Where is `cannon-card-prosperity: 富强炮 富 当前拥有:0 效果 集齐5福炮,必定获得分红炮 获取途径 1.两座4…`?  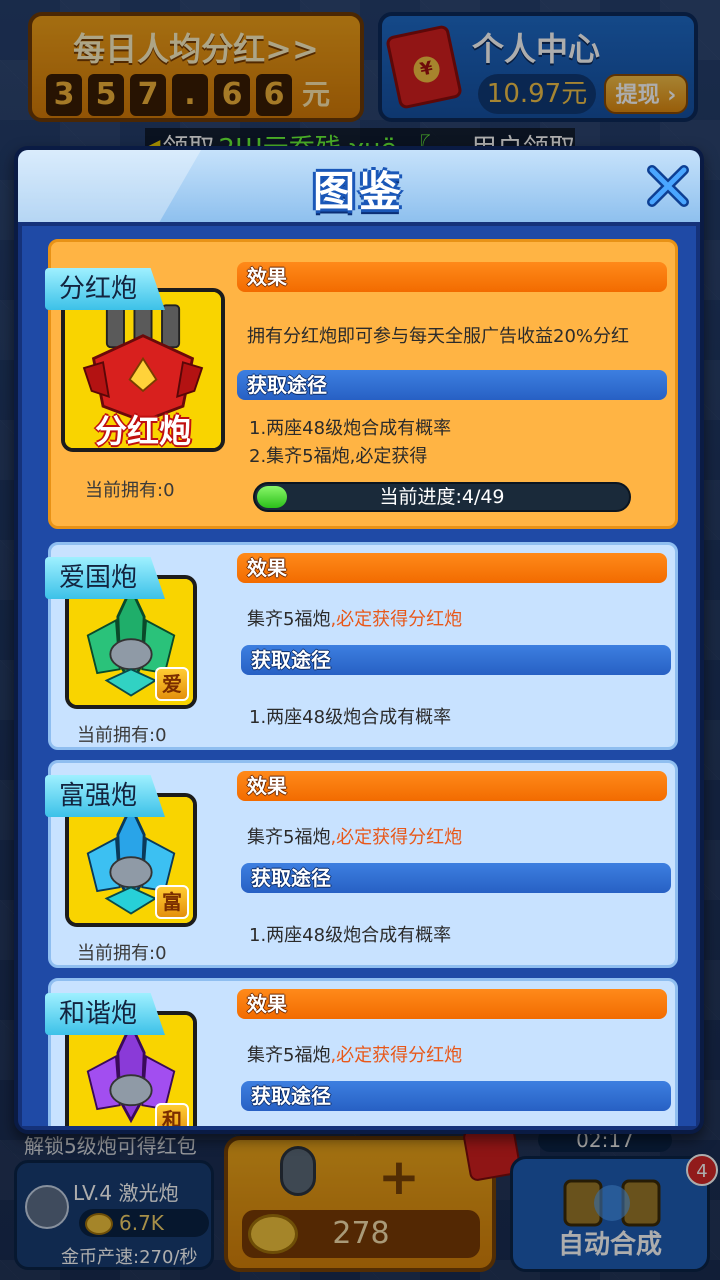
cannon-card-prosperity: 富强炮 富 当前拥有:0 效果 集齐5福炮,必定获得分红炮 获取途径 1.两座4… is located at coordinates (361, 864).